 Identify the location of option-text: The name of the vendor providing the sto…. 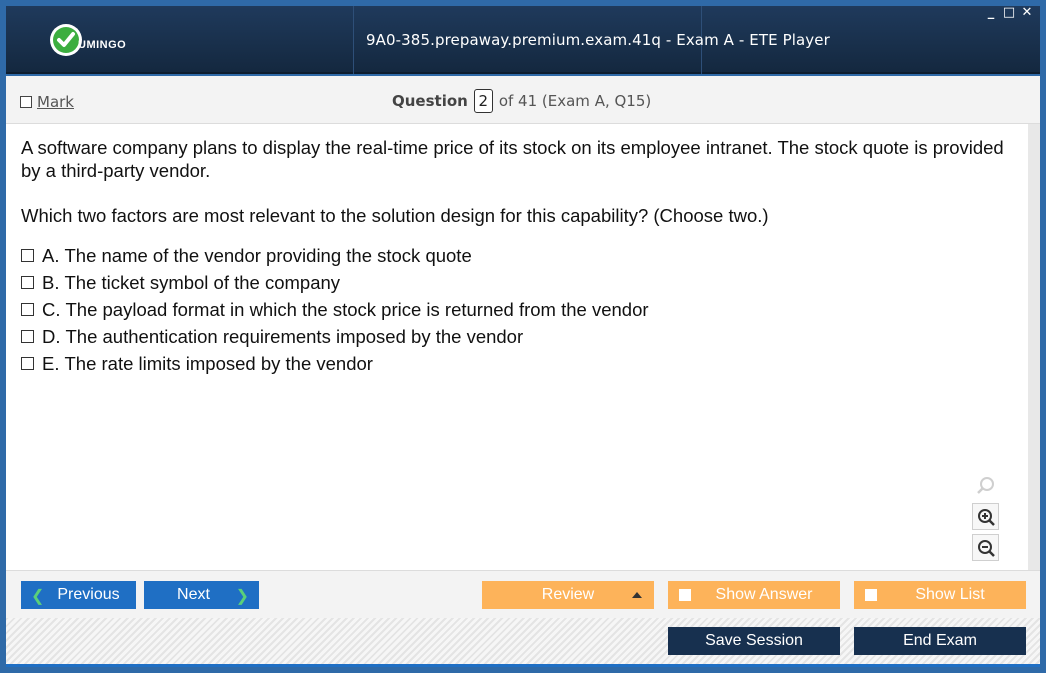
(268, 255).